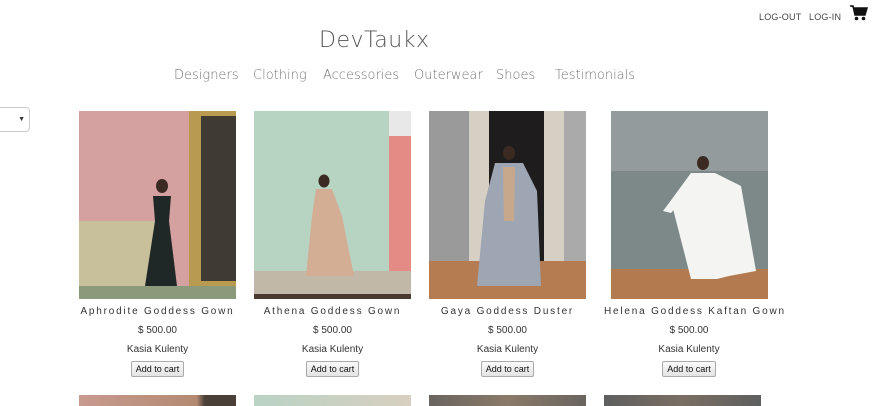  What do you see at coordinates (206, 75) in the screenshot?
I see `nav-item-designers: Designers` at bounding box center [206, 75].